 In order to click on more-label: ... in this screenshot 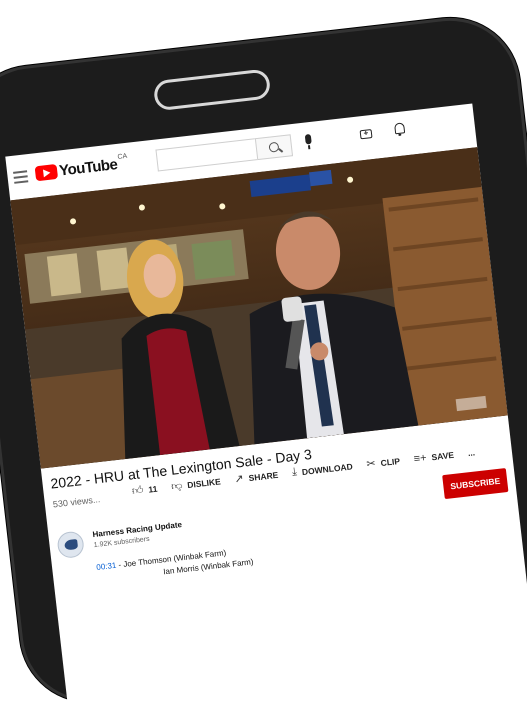, I will do `click(471, 452)`.